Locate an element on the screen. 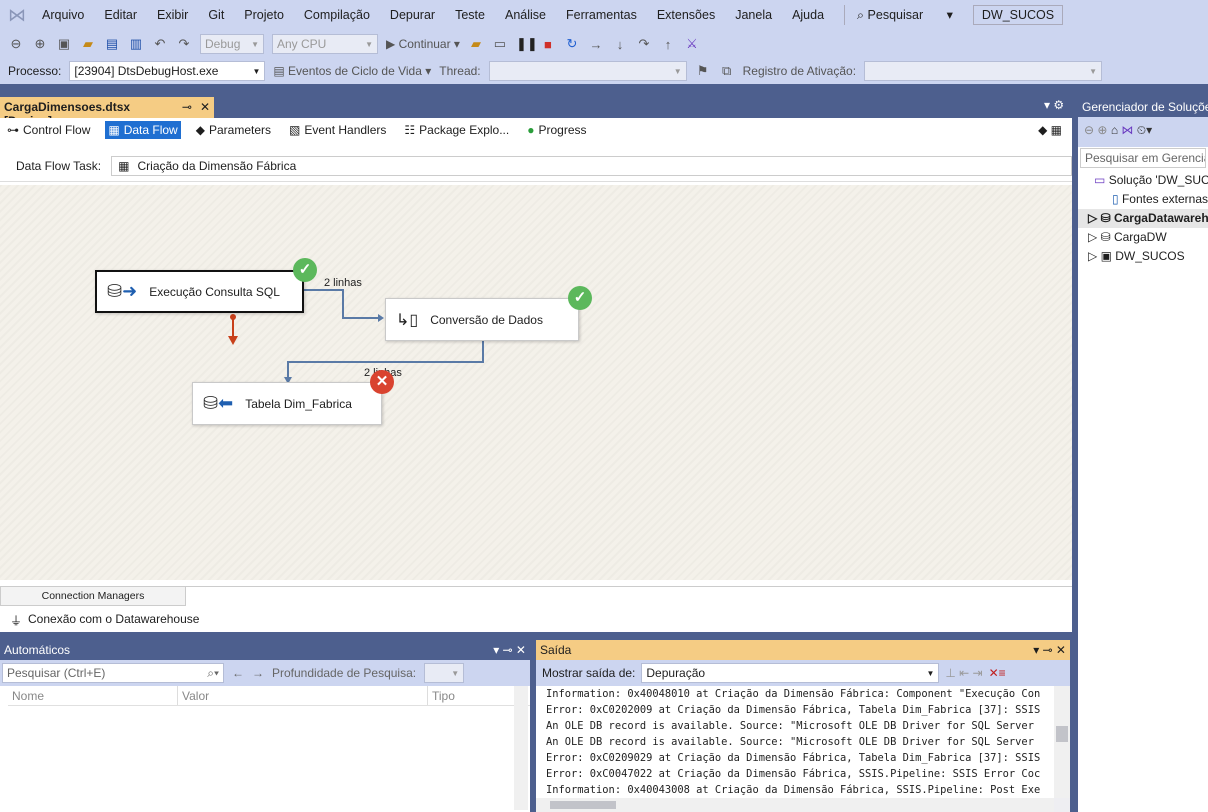  activation-select: ▼ is located at coordinates (983, 71).